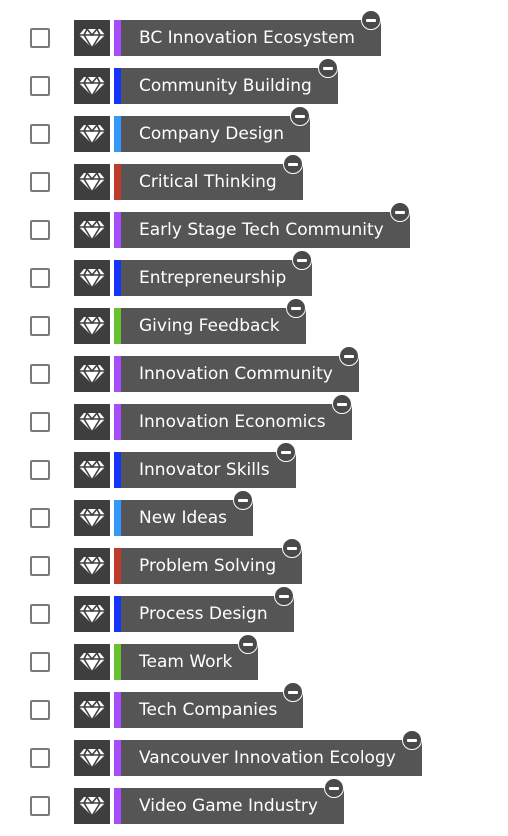 This screenshot has width=508, height=836. I want to click on tag-chip: Vancouver Innovation Ecology, so click(271, 758).